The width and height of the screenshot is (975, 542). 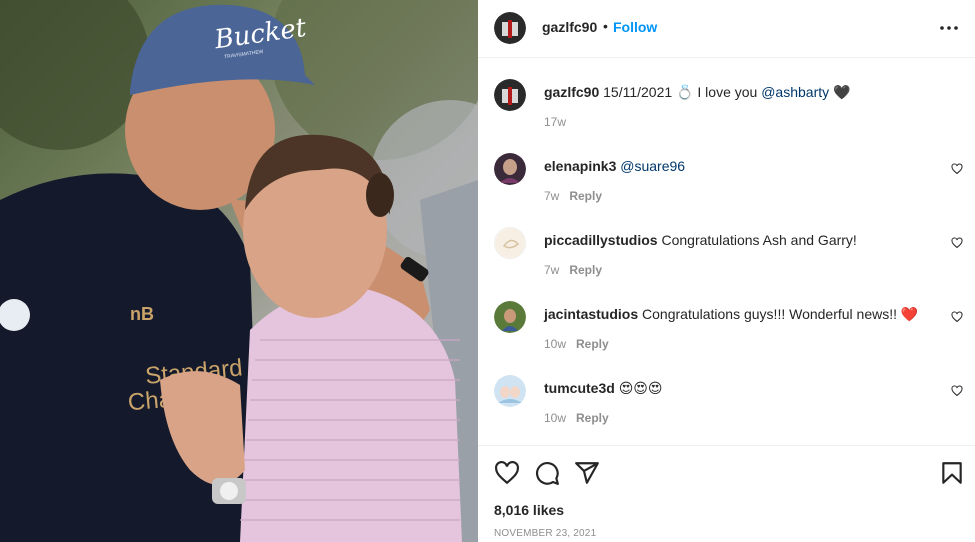 What do you see at coordinates (529, 510) in the screenshot?
I see `likes-count: 8,016 likes` at bounding box center [529, 510].